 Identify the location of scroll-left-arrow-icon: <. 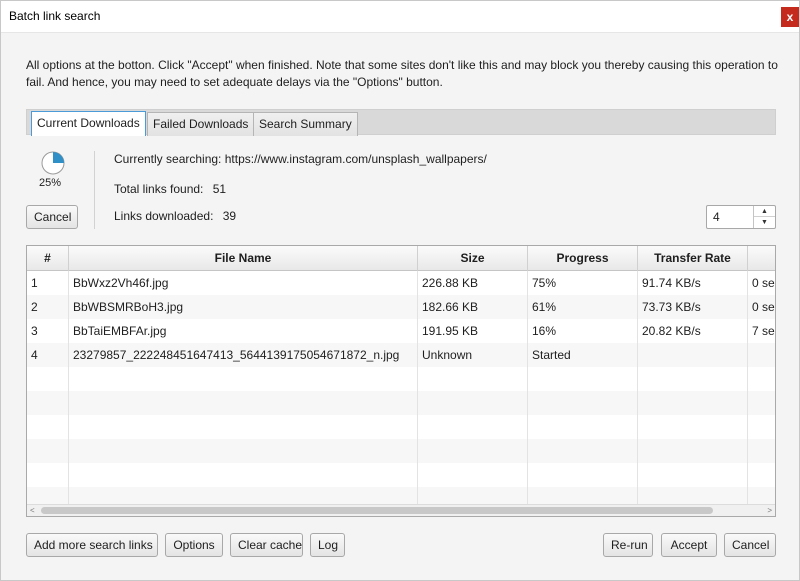
(32, 510).